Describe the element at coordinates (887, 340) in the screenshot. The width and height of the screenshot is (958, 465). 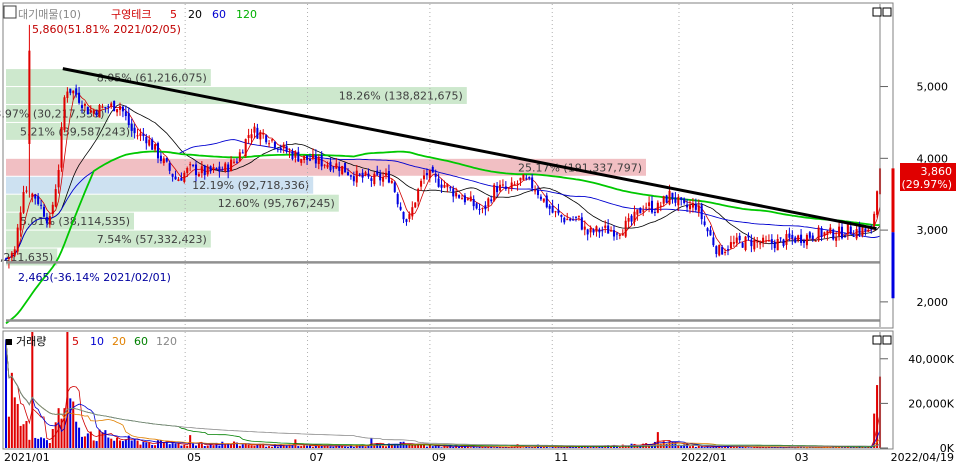
I see `volume-maximize-icon` at that location.